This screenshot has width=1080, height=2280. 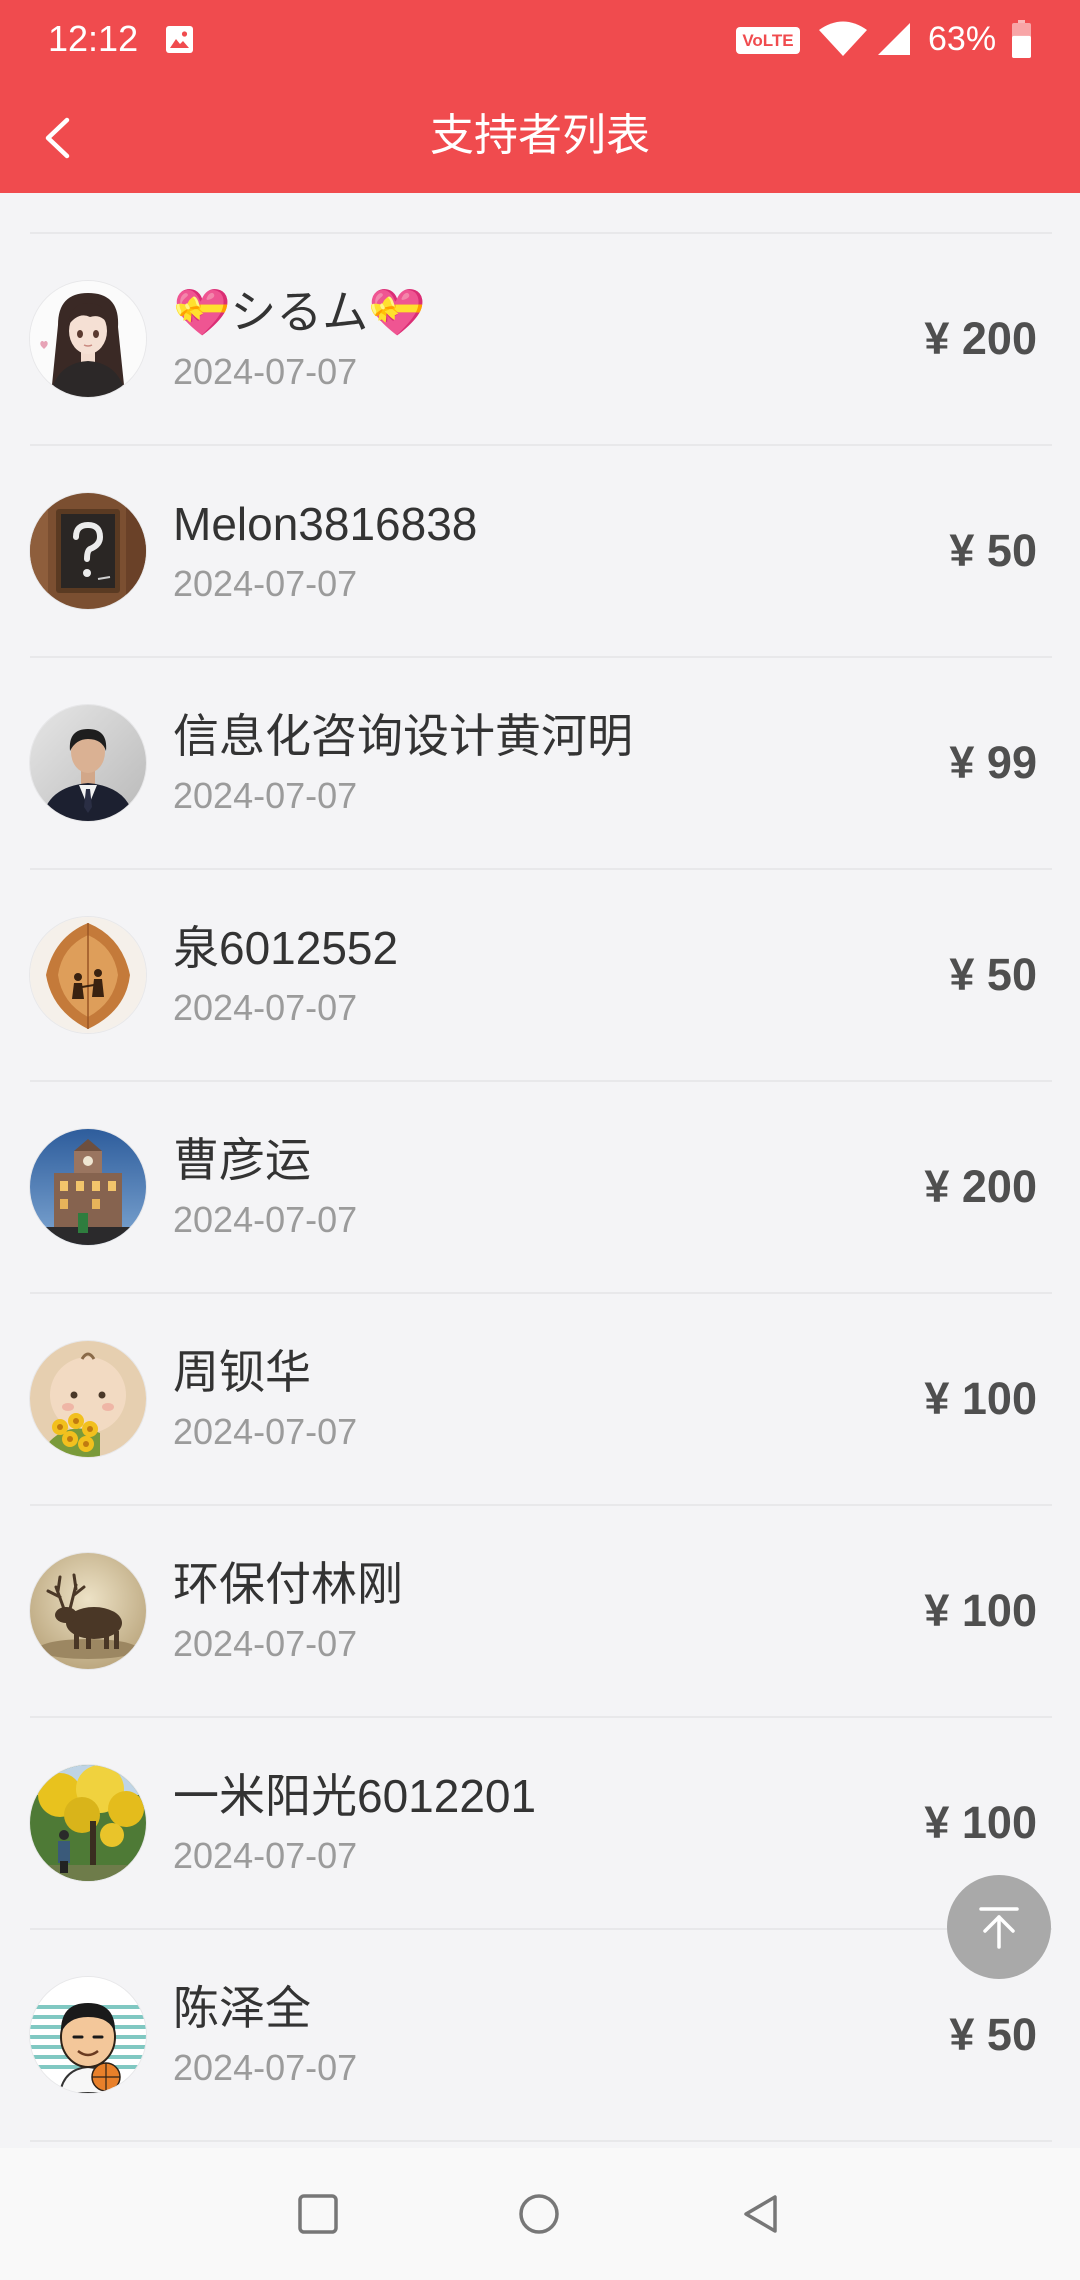 What do you see at coordinates (540, 42) in the screenshot?
I see `status-bar: 12:12 VoLTE 63%` at bounding box center [540, 42].